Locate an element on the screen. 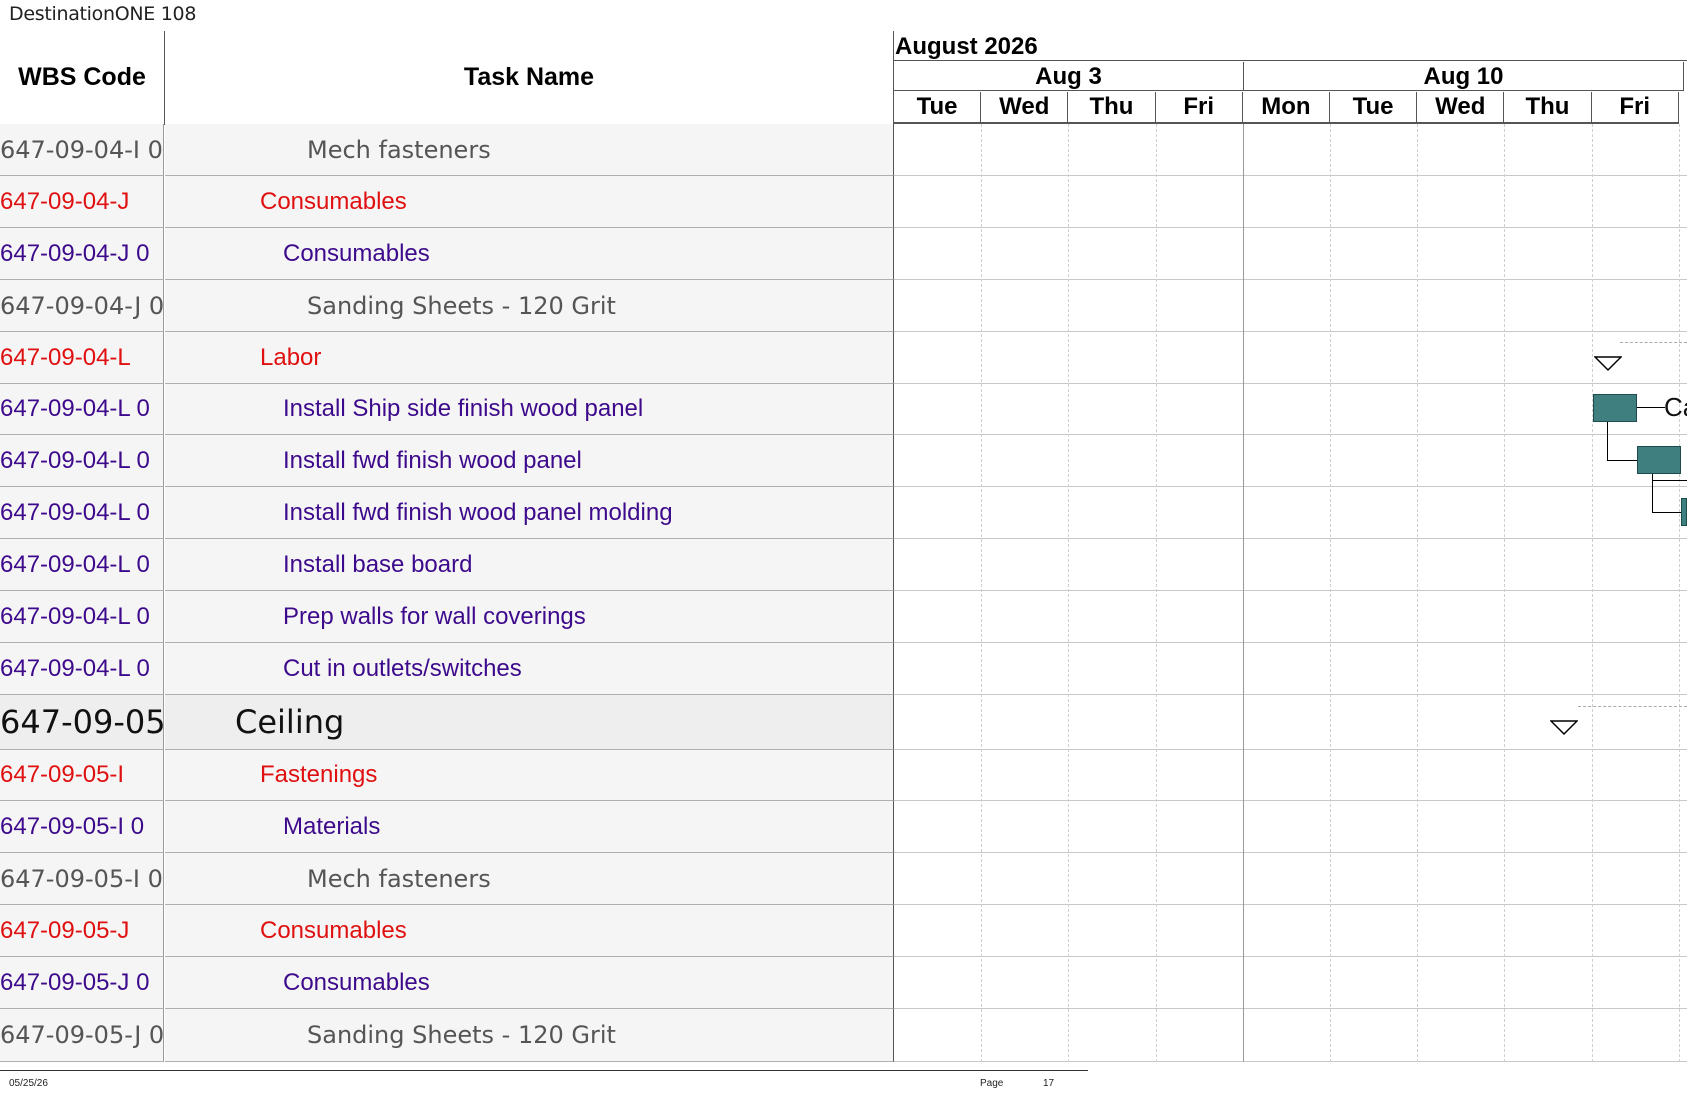 The width and height of the screenshot is (1687, 1097). task-name-cell: Install fwd finish wood panel is located at coordinates (529, 461).